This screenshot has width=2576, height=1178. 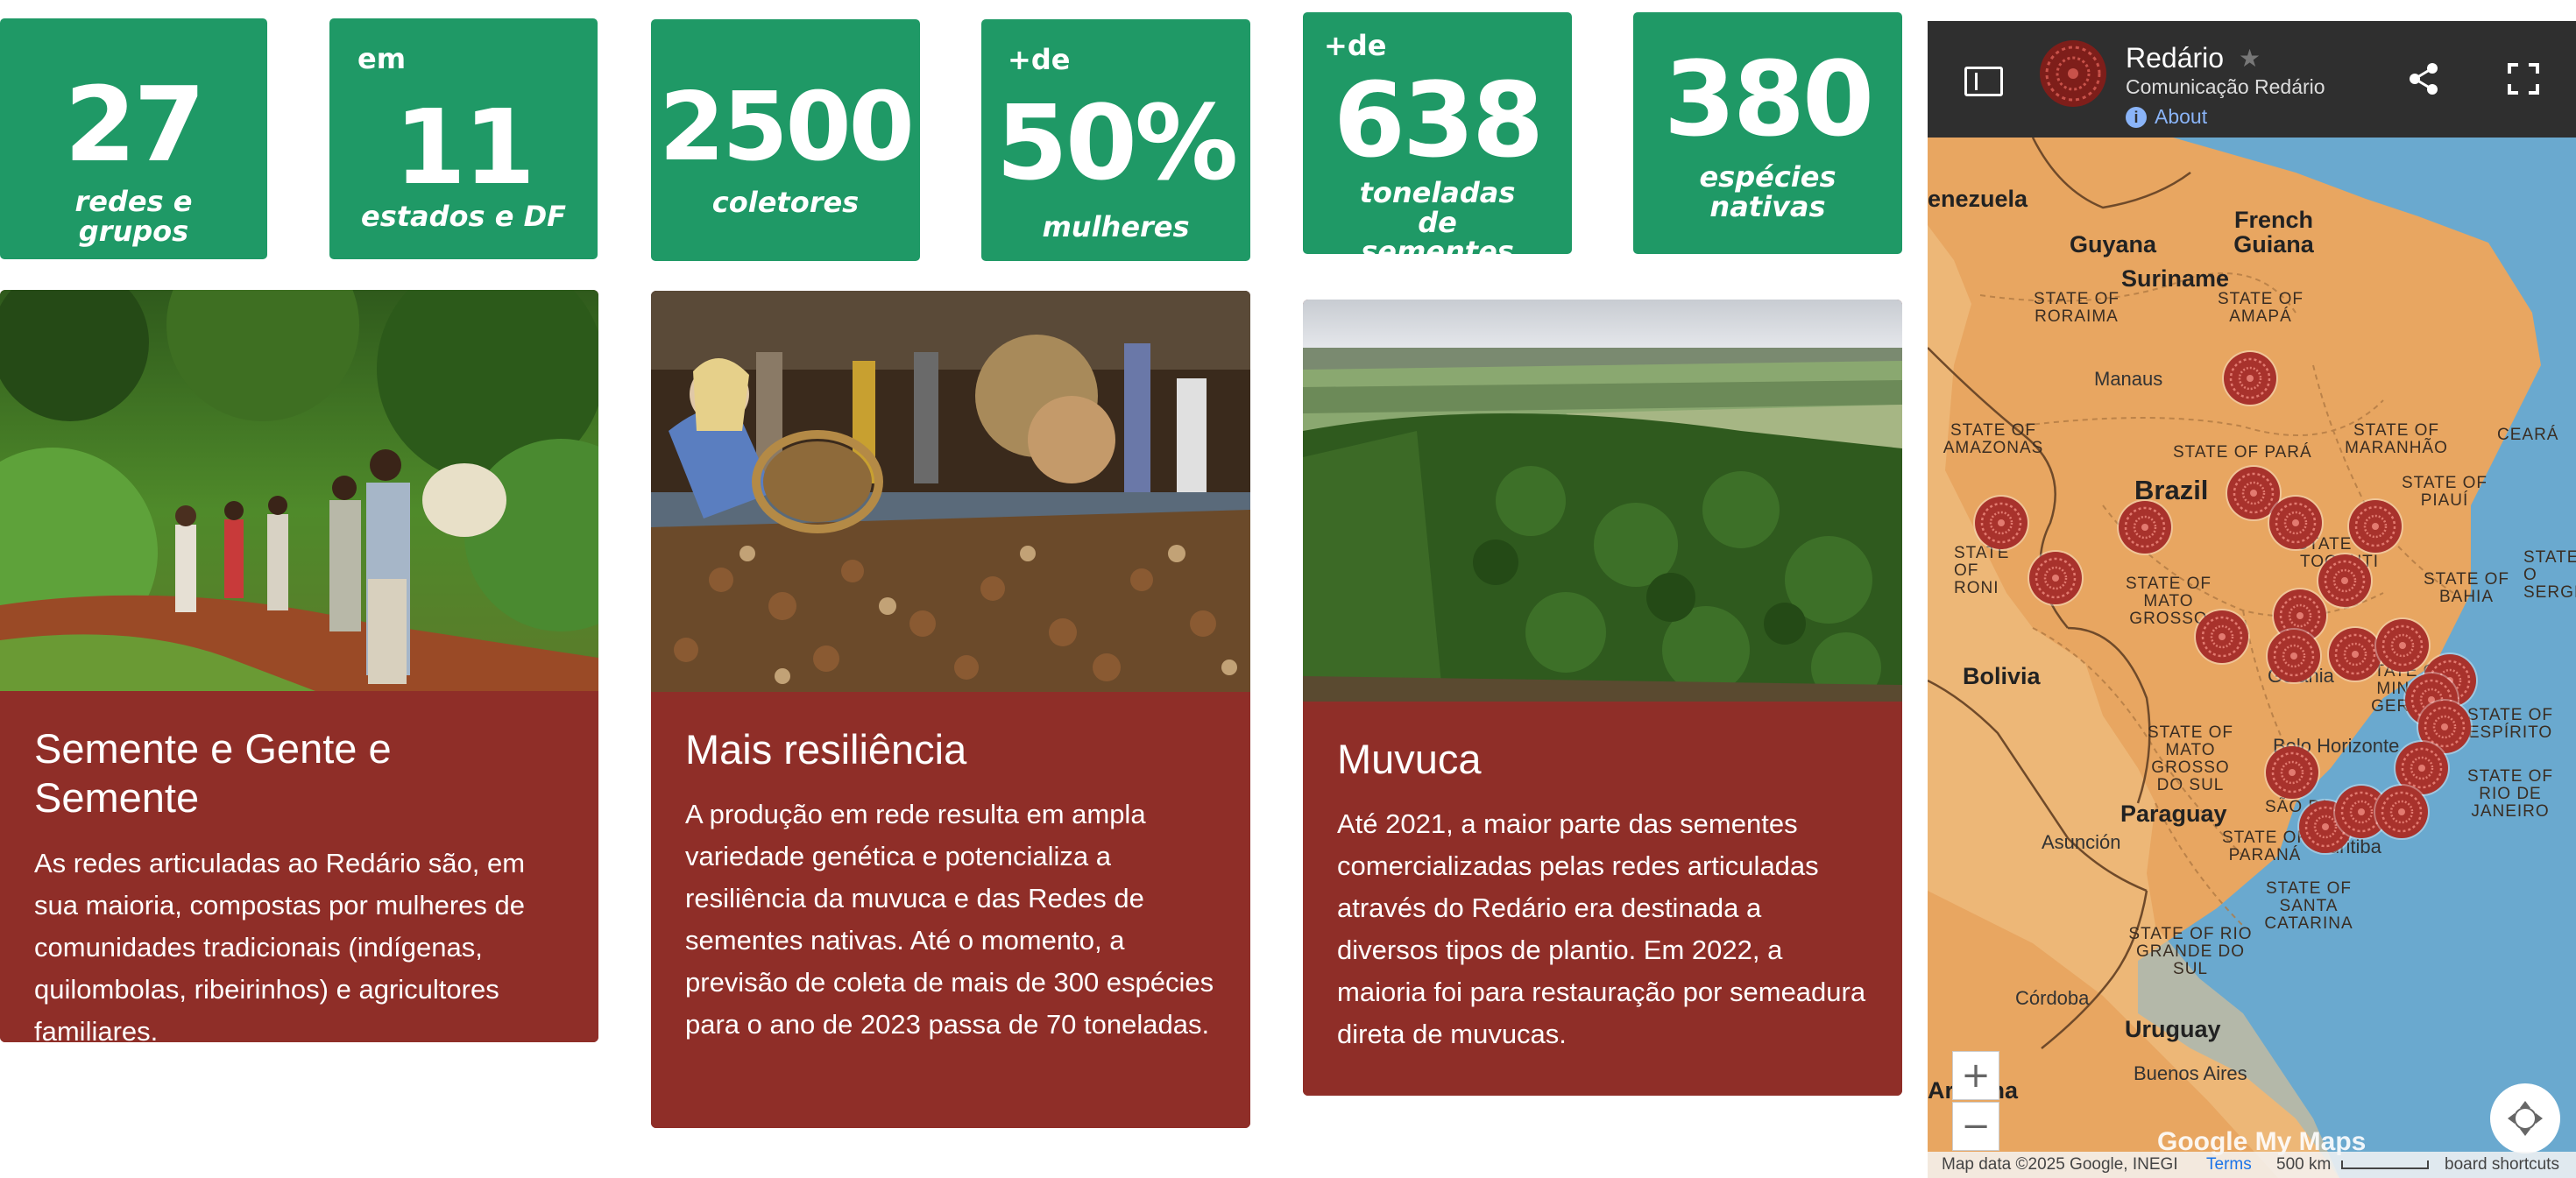 I want to click on label-venezuela: enezuela, so click(x=1978, y=199).